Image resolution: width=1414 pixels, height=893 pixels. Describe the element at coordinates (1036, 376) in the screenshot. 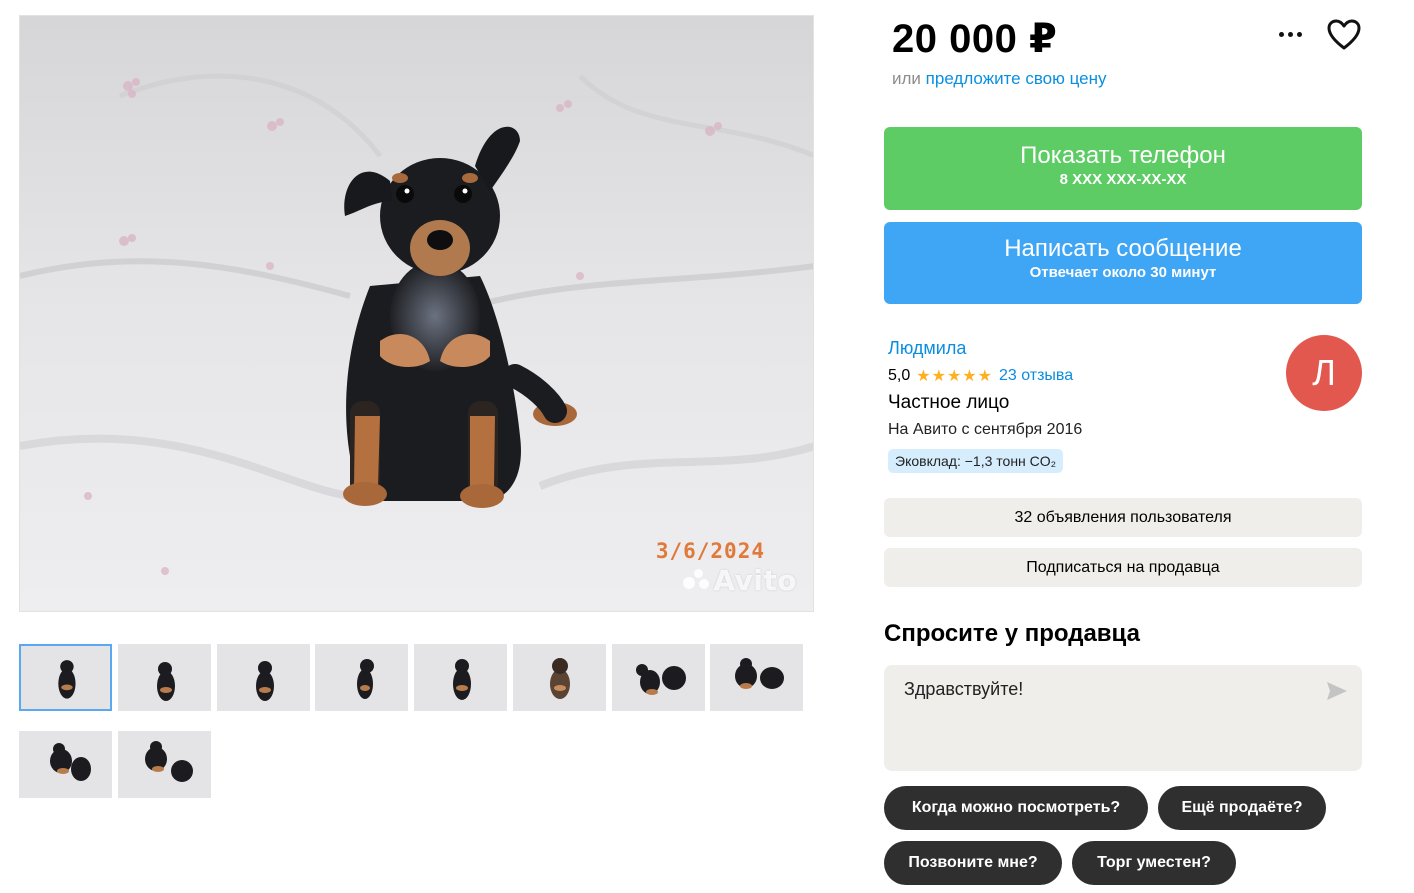

I see `reviews-link: 23 отзыва` at that location.